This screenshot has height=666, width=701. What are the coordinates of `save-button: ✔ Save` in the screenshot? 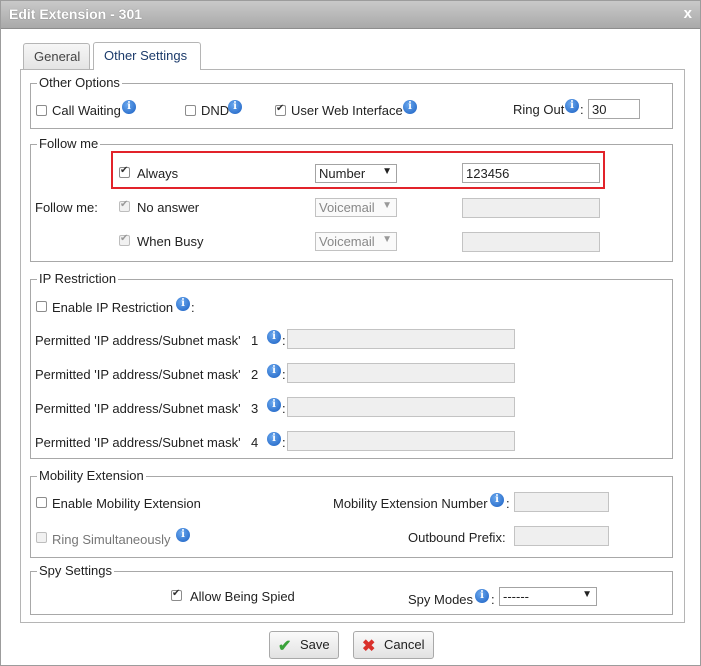 It's located at (304, 645).